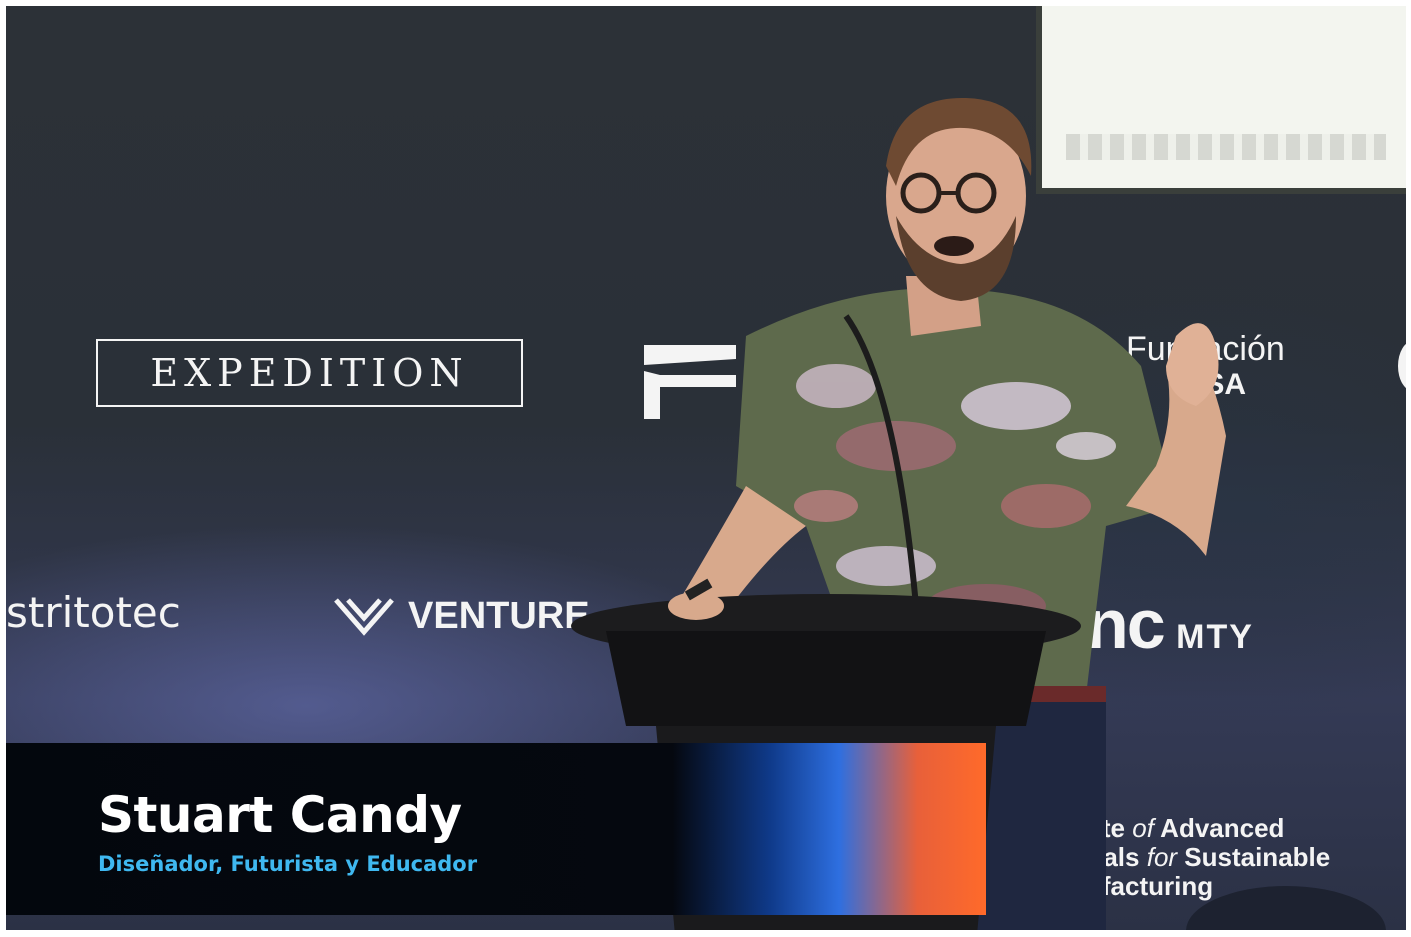  What do you see at coordinates (288, 864) in the screenshot?
I see `speaker-role: Diseñador, Futurista y Educador` at bounding box center [288, 864].